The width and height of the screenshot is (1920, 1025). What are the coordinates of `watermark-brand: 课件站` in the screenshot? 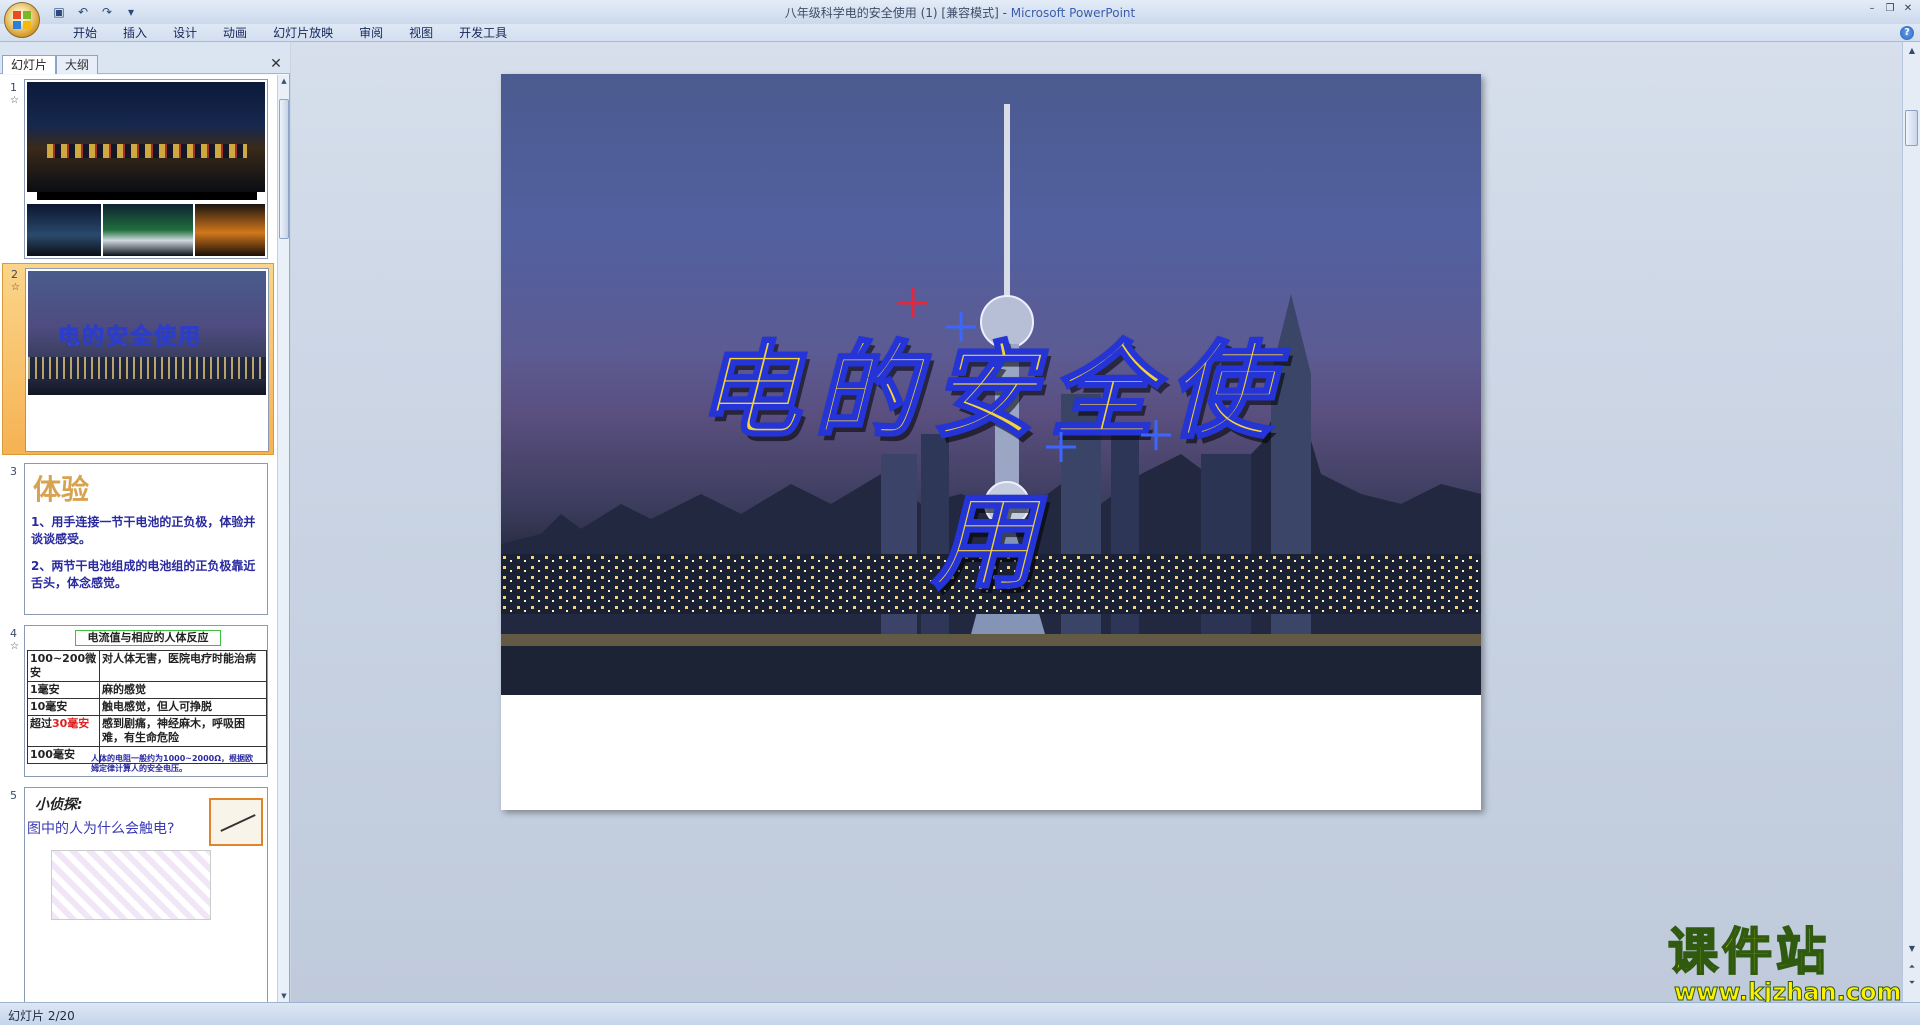 It's located at (1748, 952).